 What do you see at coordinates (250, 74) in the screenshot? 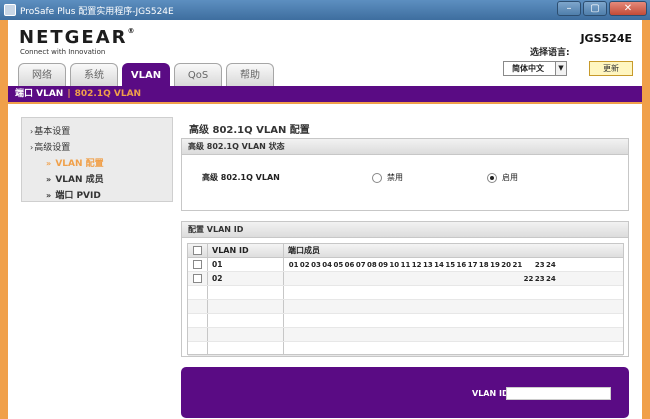
I see `tab-help: 帮助` at bounding box center [250, 74].